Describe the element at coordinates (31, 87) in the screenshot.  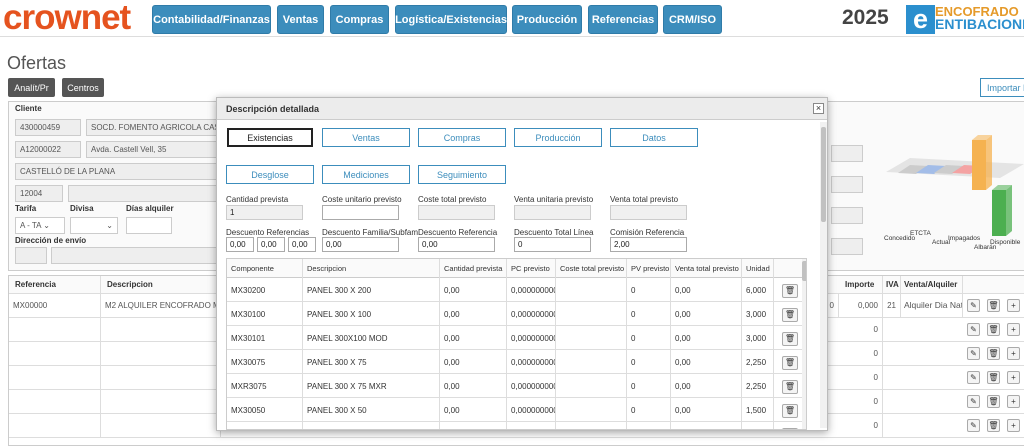
I see `analit-button: Analít/Pr` at that location.